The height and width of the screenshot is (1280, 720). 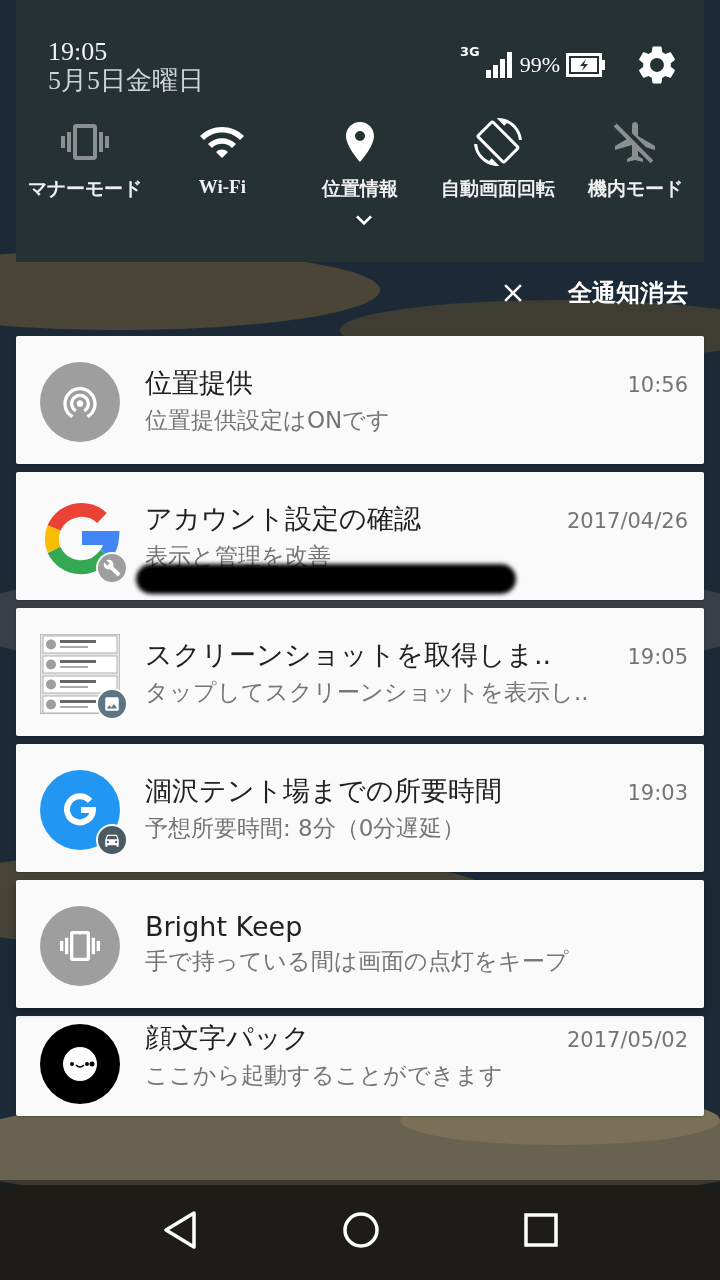 What do you see at coordinates (586, 65) in the screenshot?
I see `battery-charging-icon` at bounding box center [586, 65].